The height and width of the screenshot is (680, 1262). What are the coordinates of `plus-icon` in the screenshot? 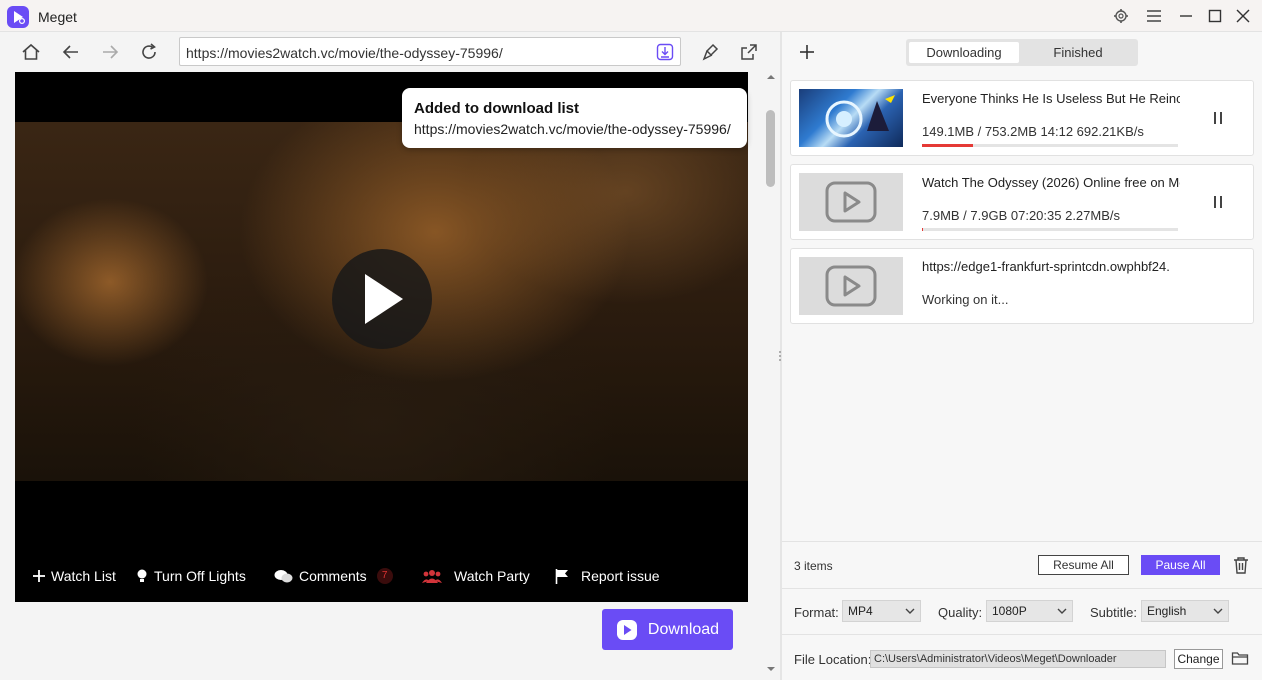 It's located at (39, 576).